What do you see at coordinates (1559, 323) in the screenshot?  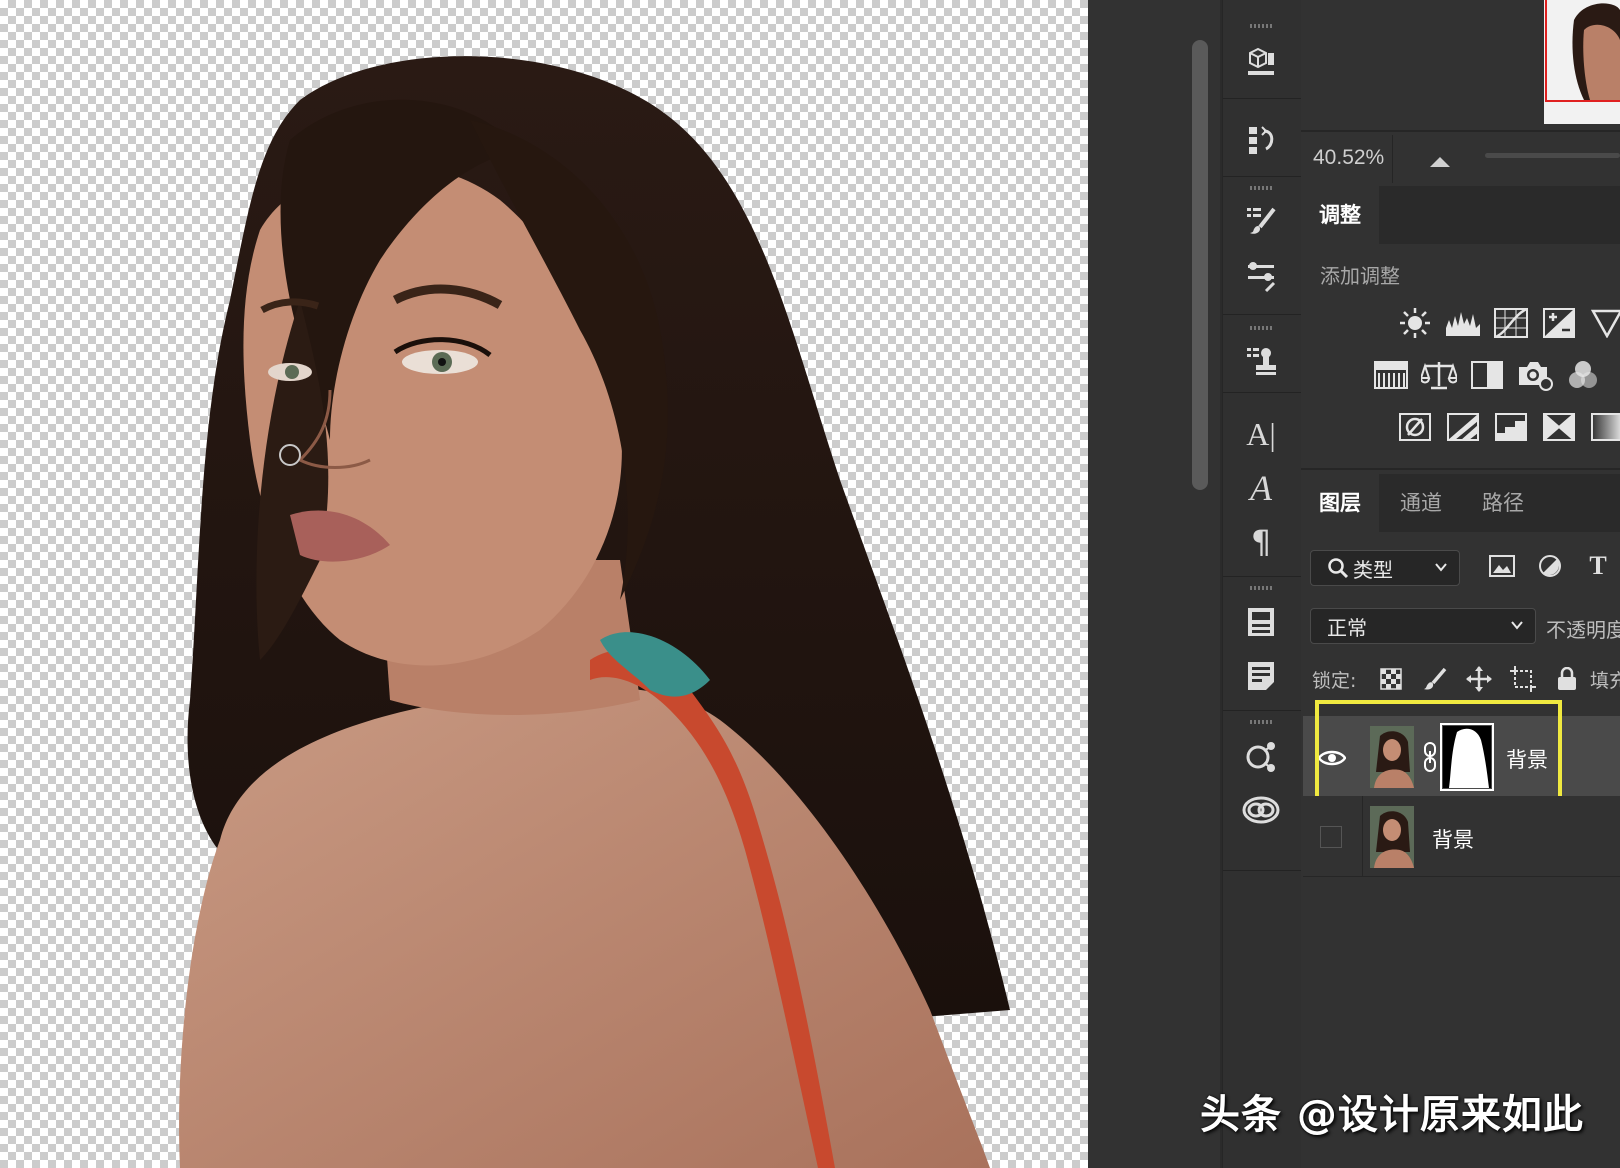 I see `exposure-icon` at bounding box center [1559, 323].